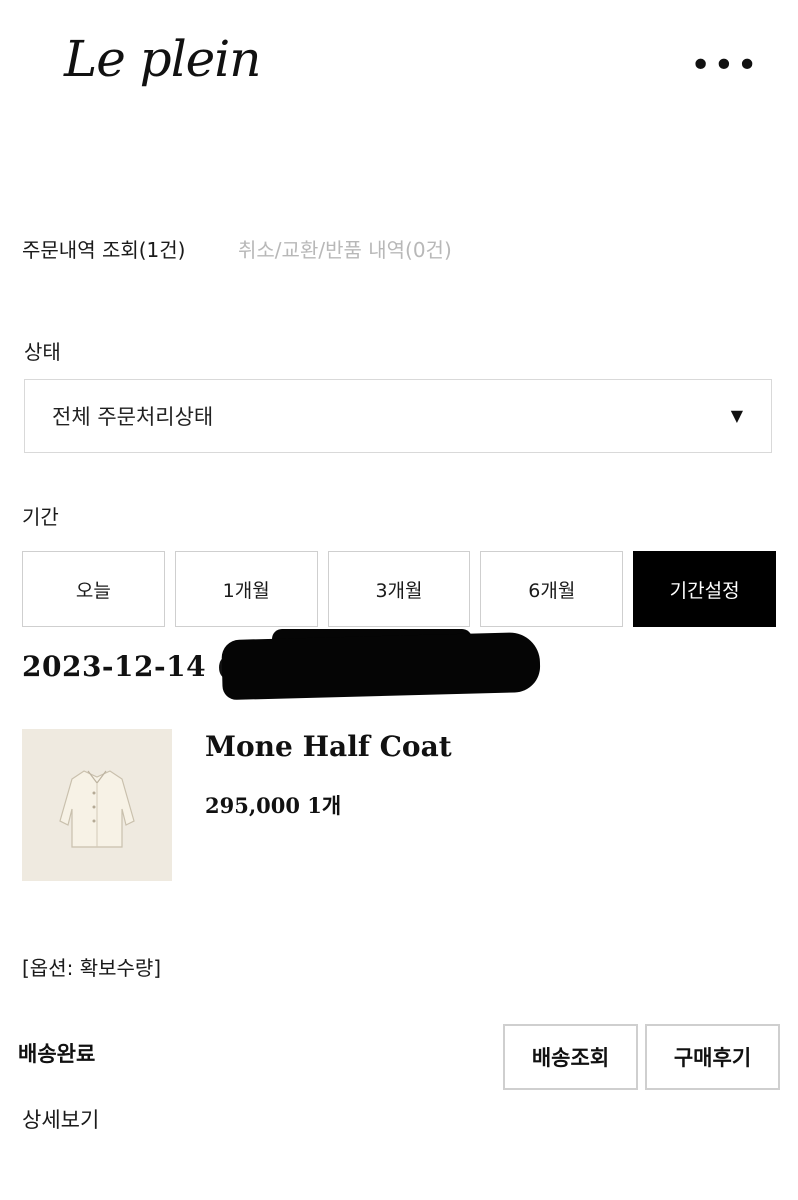 This screenshot has width=798, height=1200. Describe the element at coordinates (42, 352) in the screenshot. I see `status-label: 상태` at that location.